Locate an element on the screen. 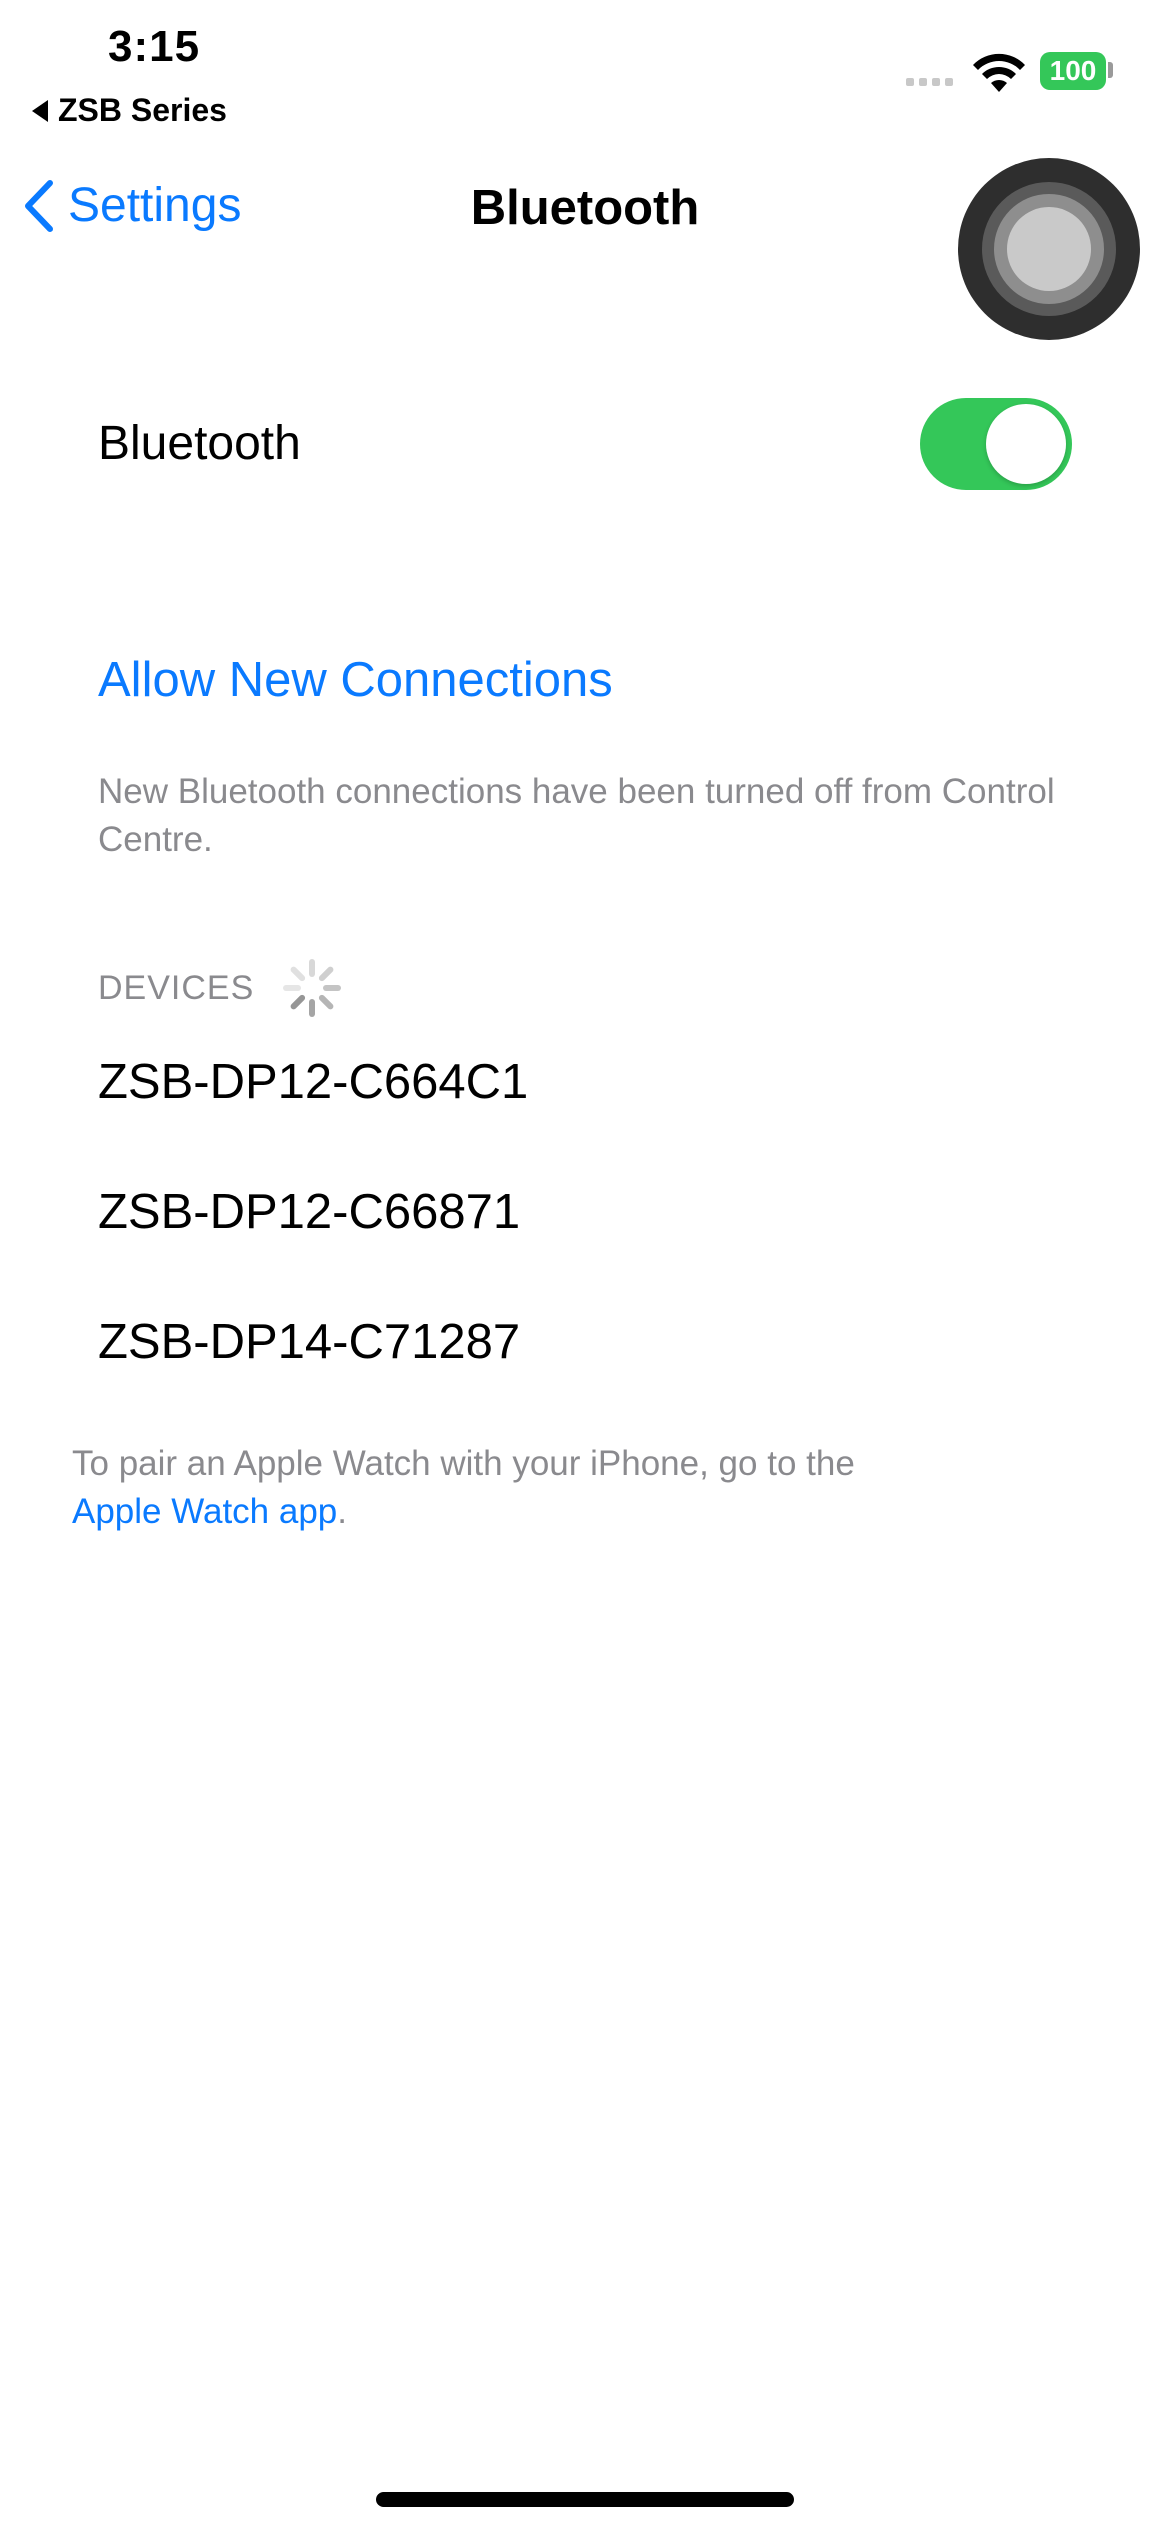 The width and height of the screenshot is (1170, 2532). bluetooth-toggle is located at coordinates (996, 444).